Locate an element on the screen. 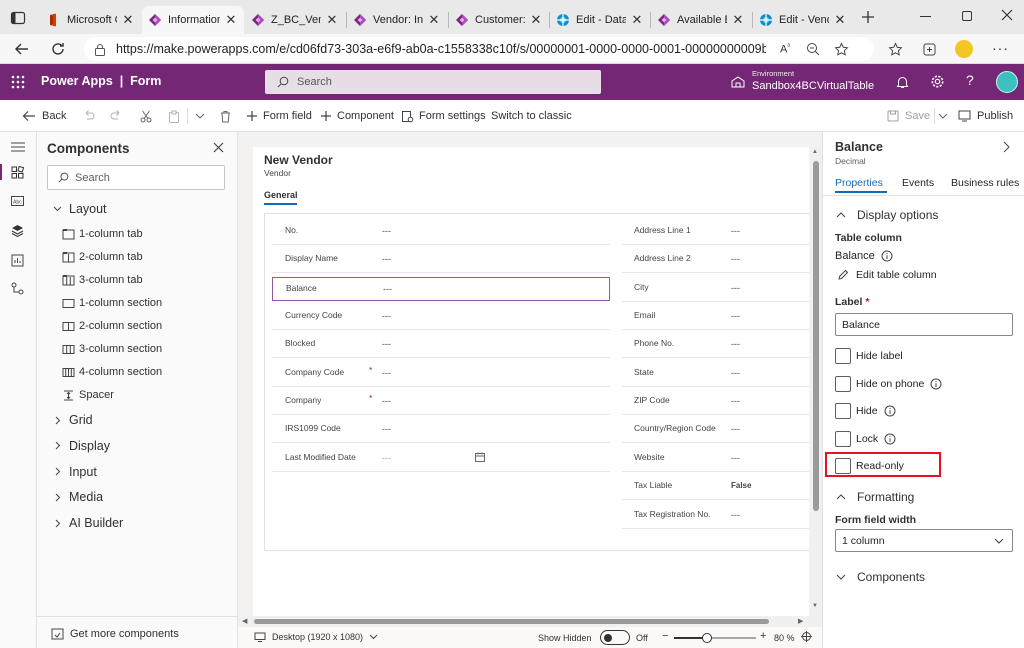 This screenshot has width=1024, height=648. form-field-row: ZIP Code --- is located at coordinates (715, 403).